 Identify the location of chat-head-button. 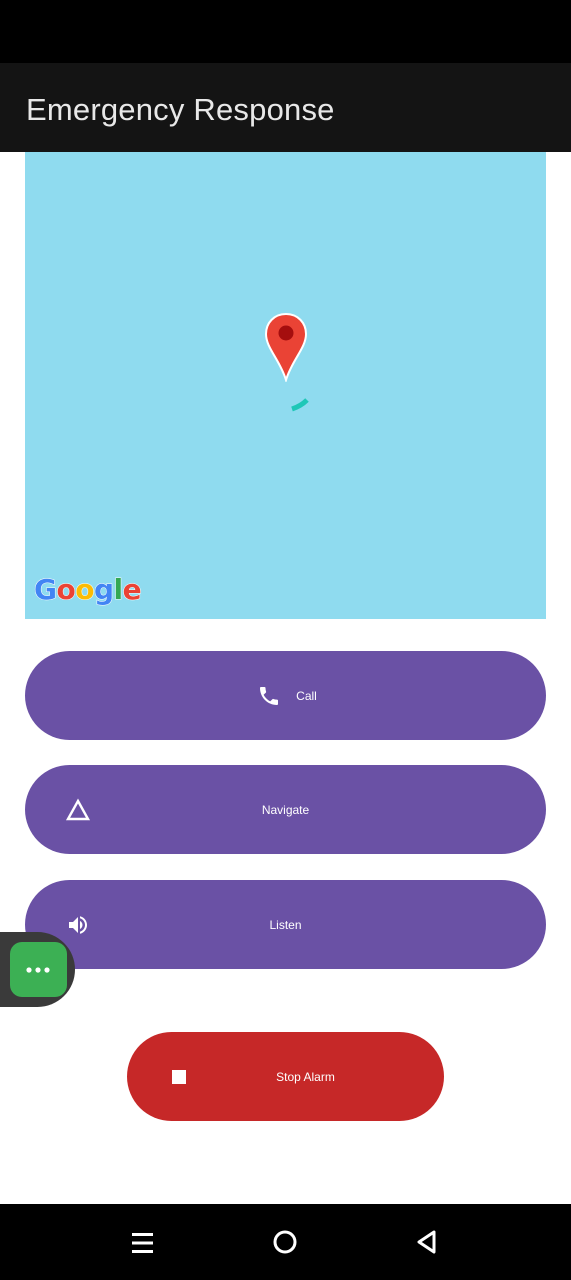
(38, 969).